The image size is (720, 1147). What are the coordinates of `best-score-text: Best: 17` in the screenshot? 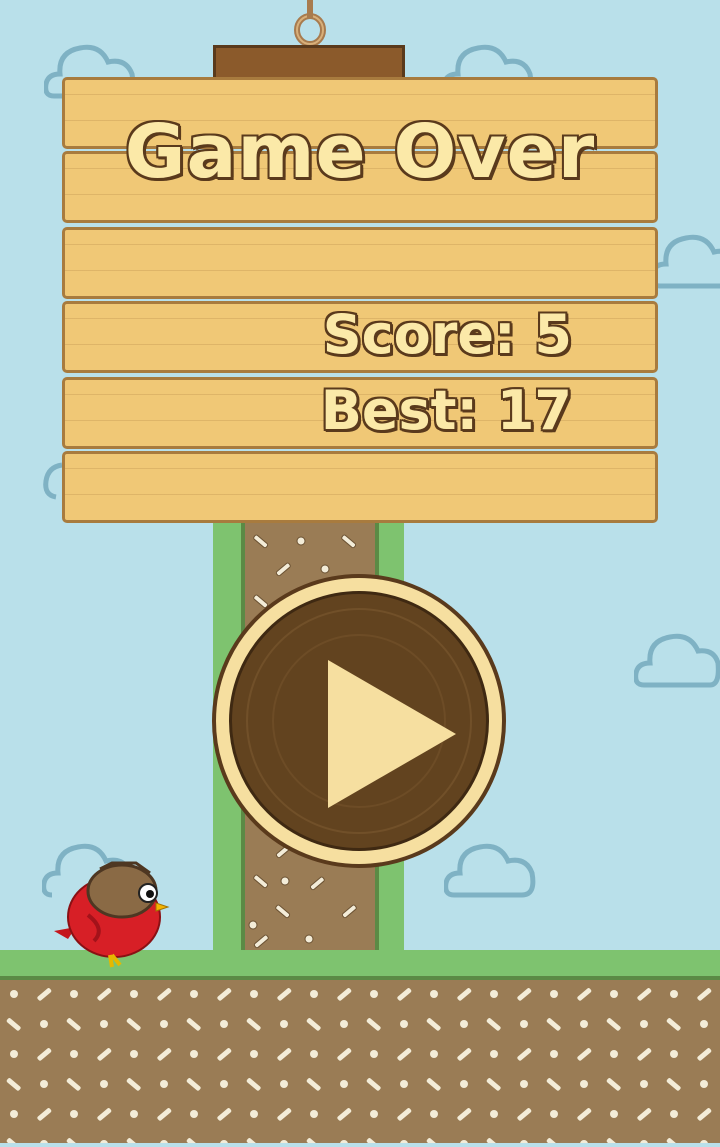 It's located at (446, 410).